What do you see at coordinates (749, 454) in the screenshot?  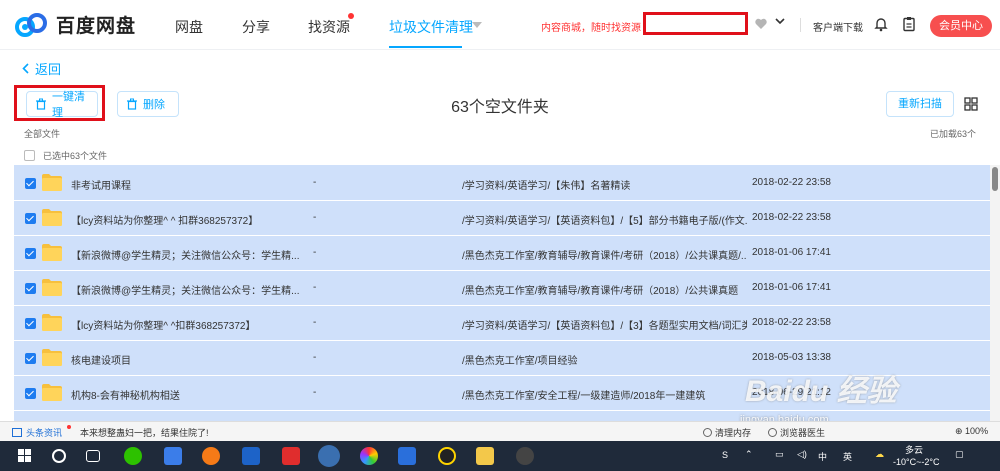 I see `tray-chevron-icon: ⌃` at bounding box center [749, 454].